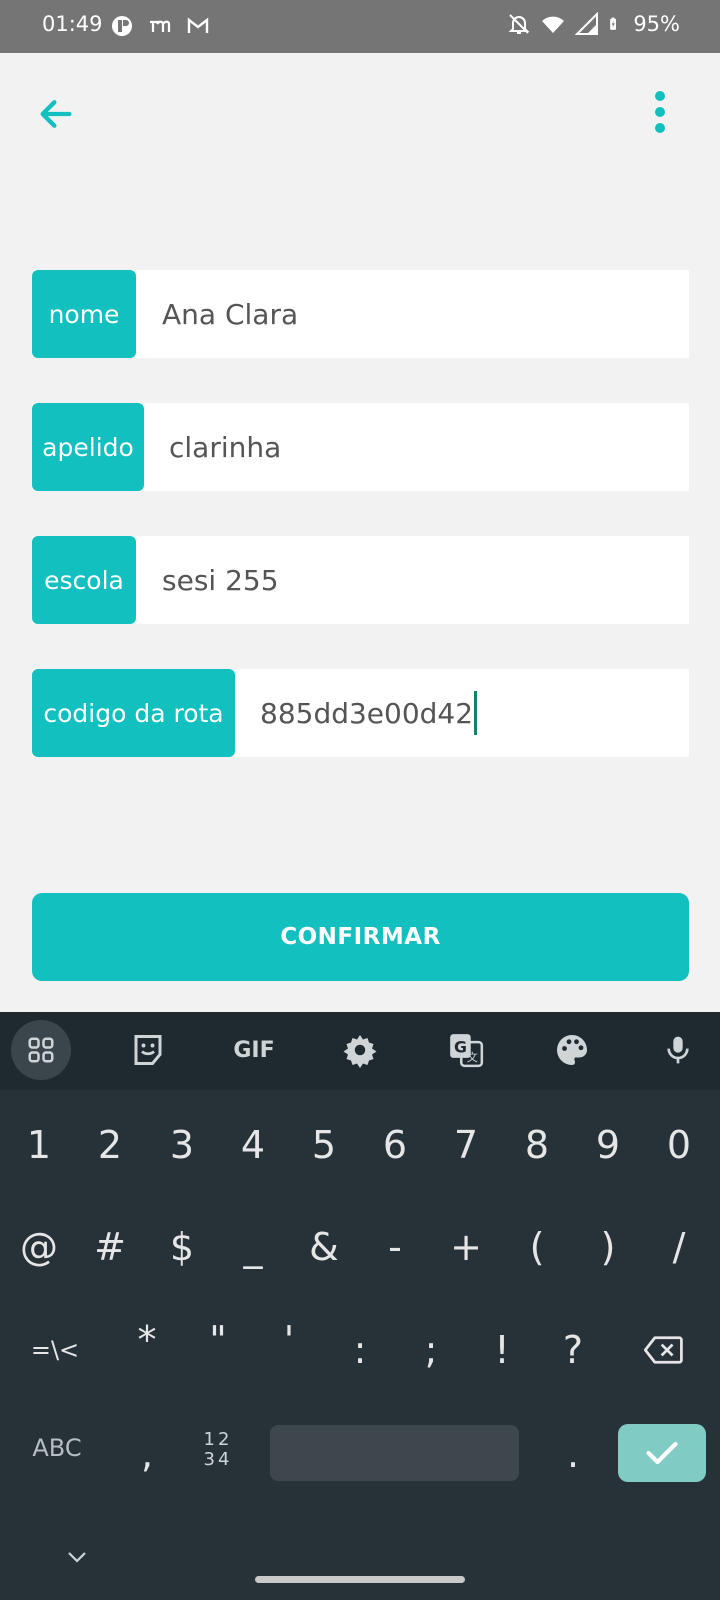  What do you see at coordinates (253, 1247) in the screenshot?
I see `key-underscore: _` at bounding box center [253, 1247].